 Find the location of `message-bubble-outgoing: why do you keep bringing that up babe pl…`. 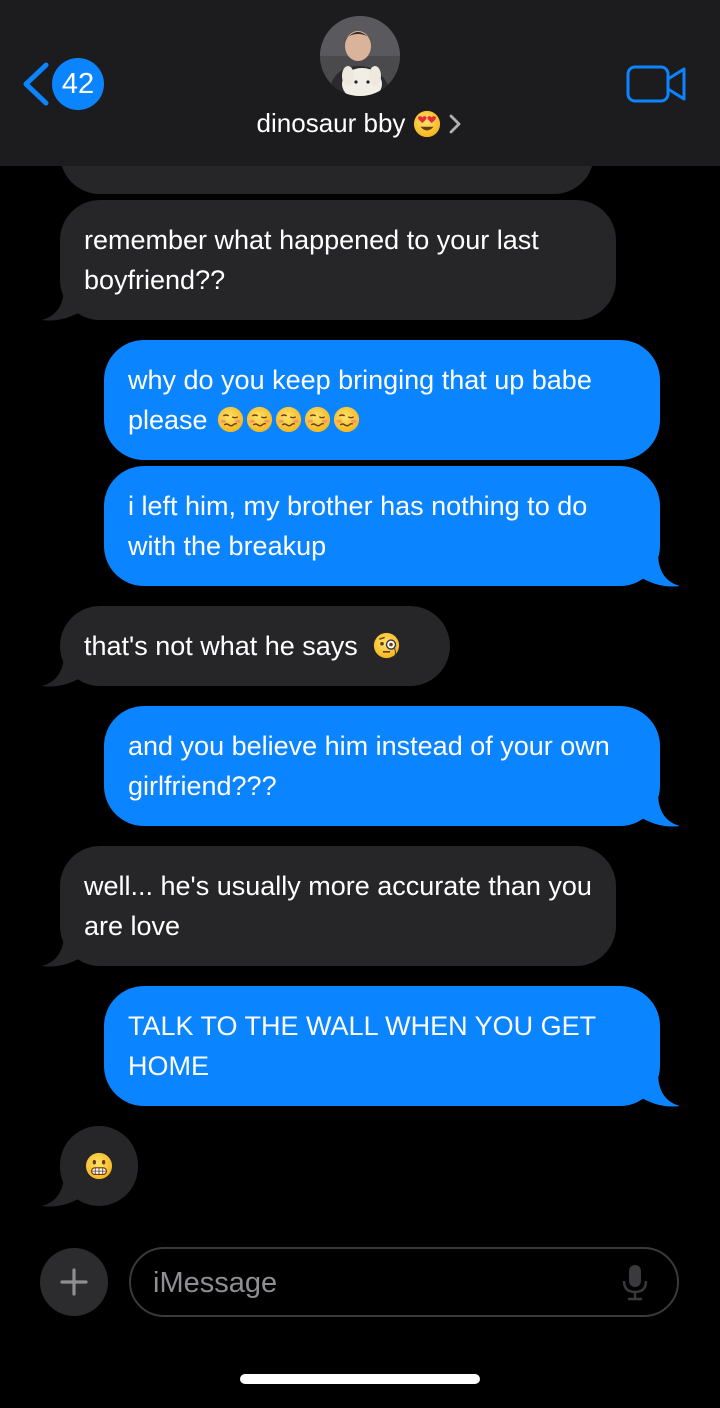

message-bubble-outgoing: why do you keep bringing that up babe pl… is located at coordinates (382, 400).